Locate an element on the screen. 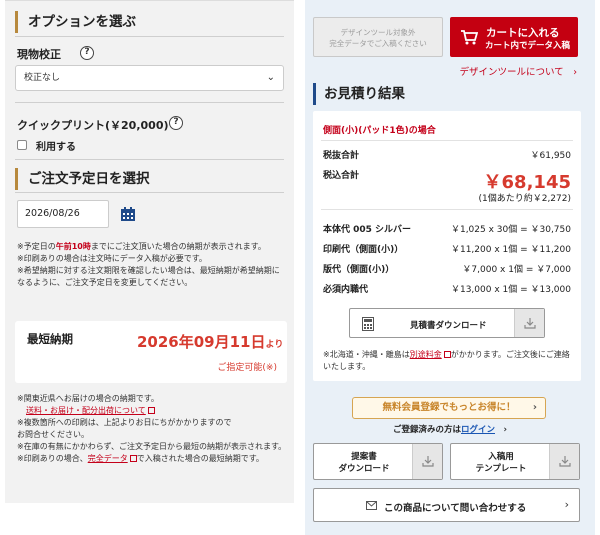 The image size is (600, 535). per-unit-value: (1個あたり約￥2,272) is located at coordinates (524, 199).